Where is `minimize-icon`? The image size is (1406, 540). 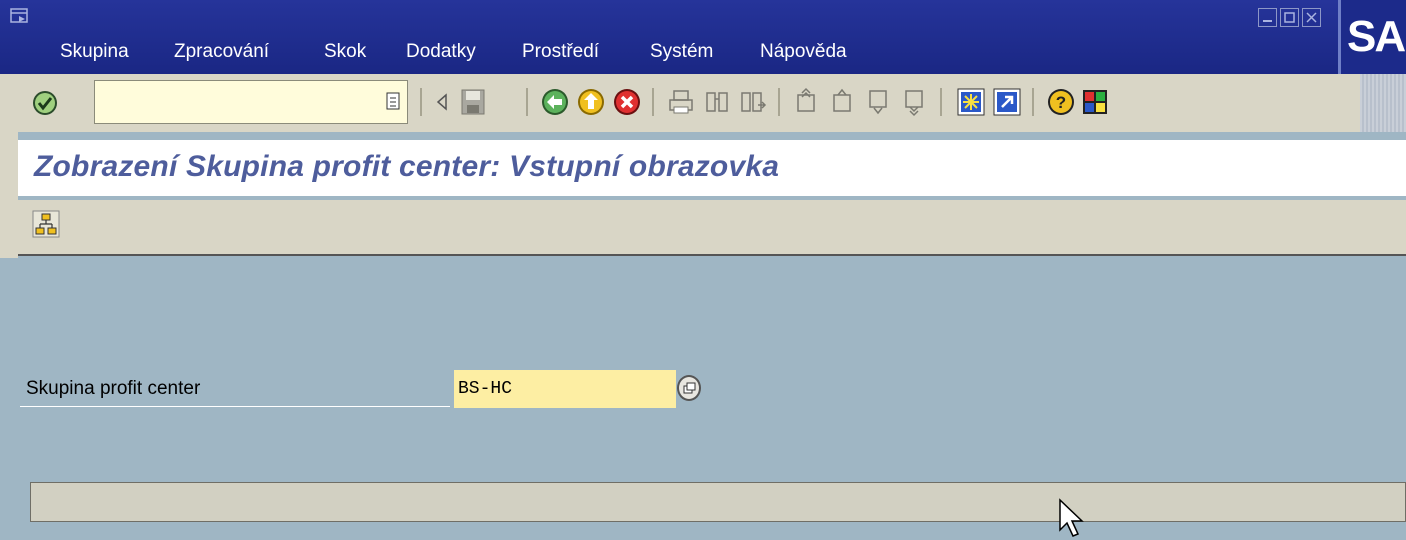 minimize-icon is located at coordinates (1267, 17).